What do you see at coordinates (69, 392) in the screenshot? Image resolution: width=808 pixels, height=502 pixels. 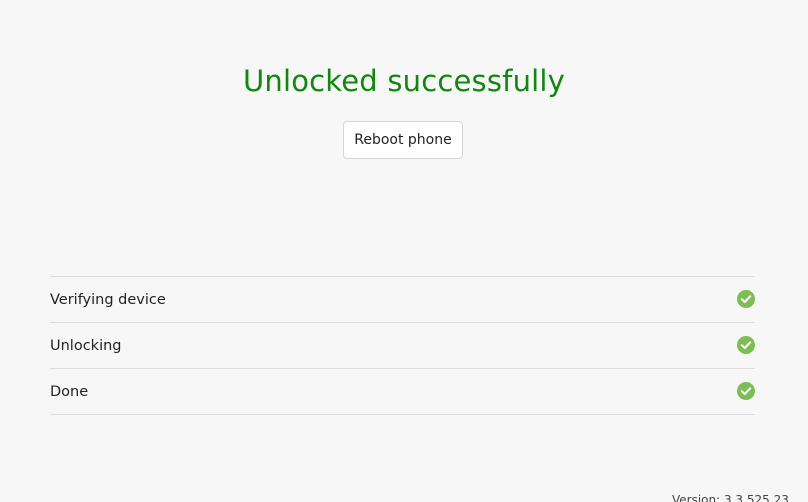 I see `step-label: Done` at bounding box center [69, 392].